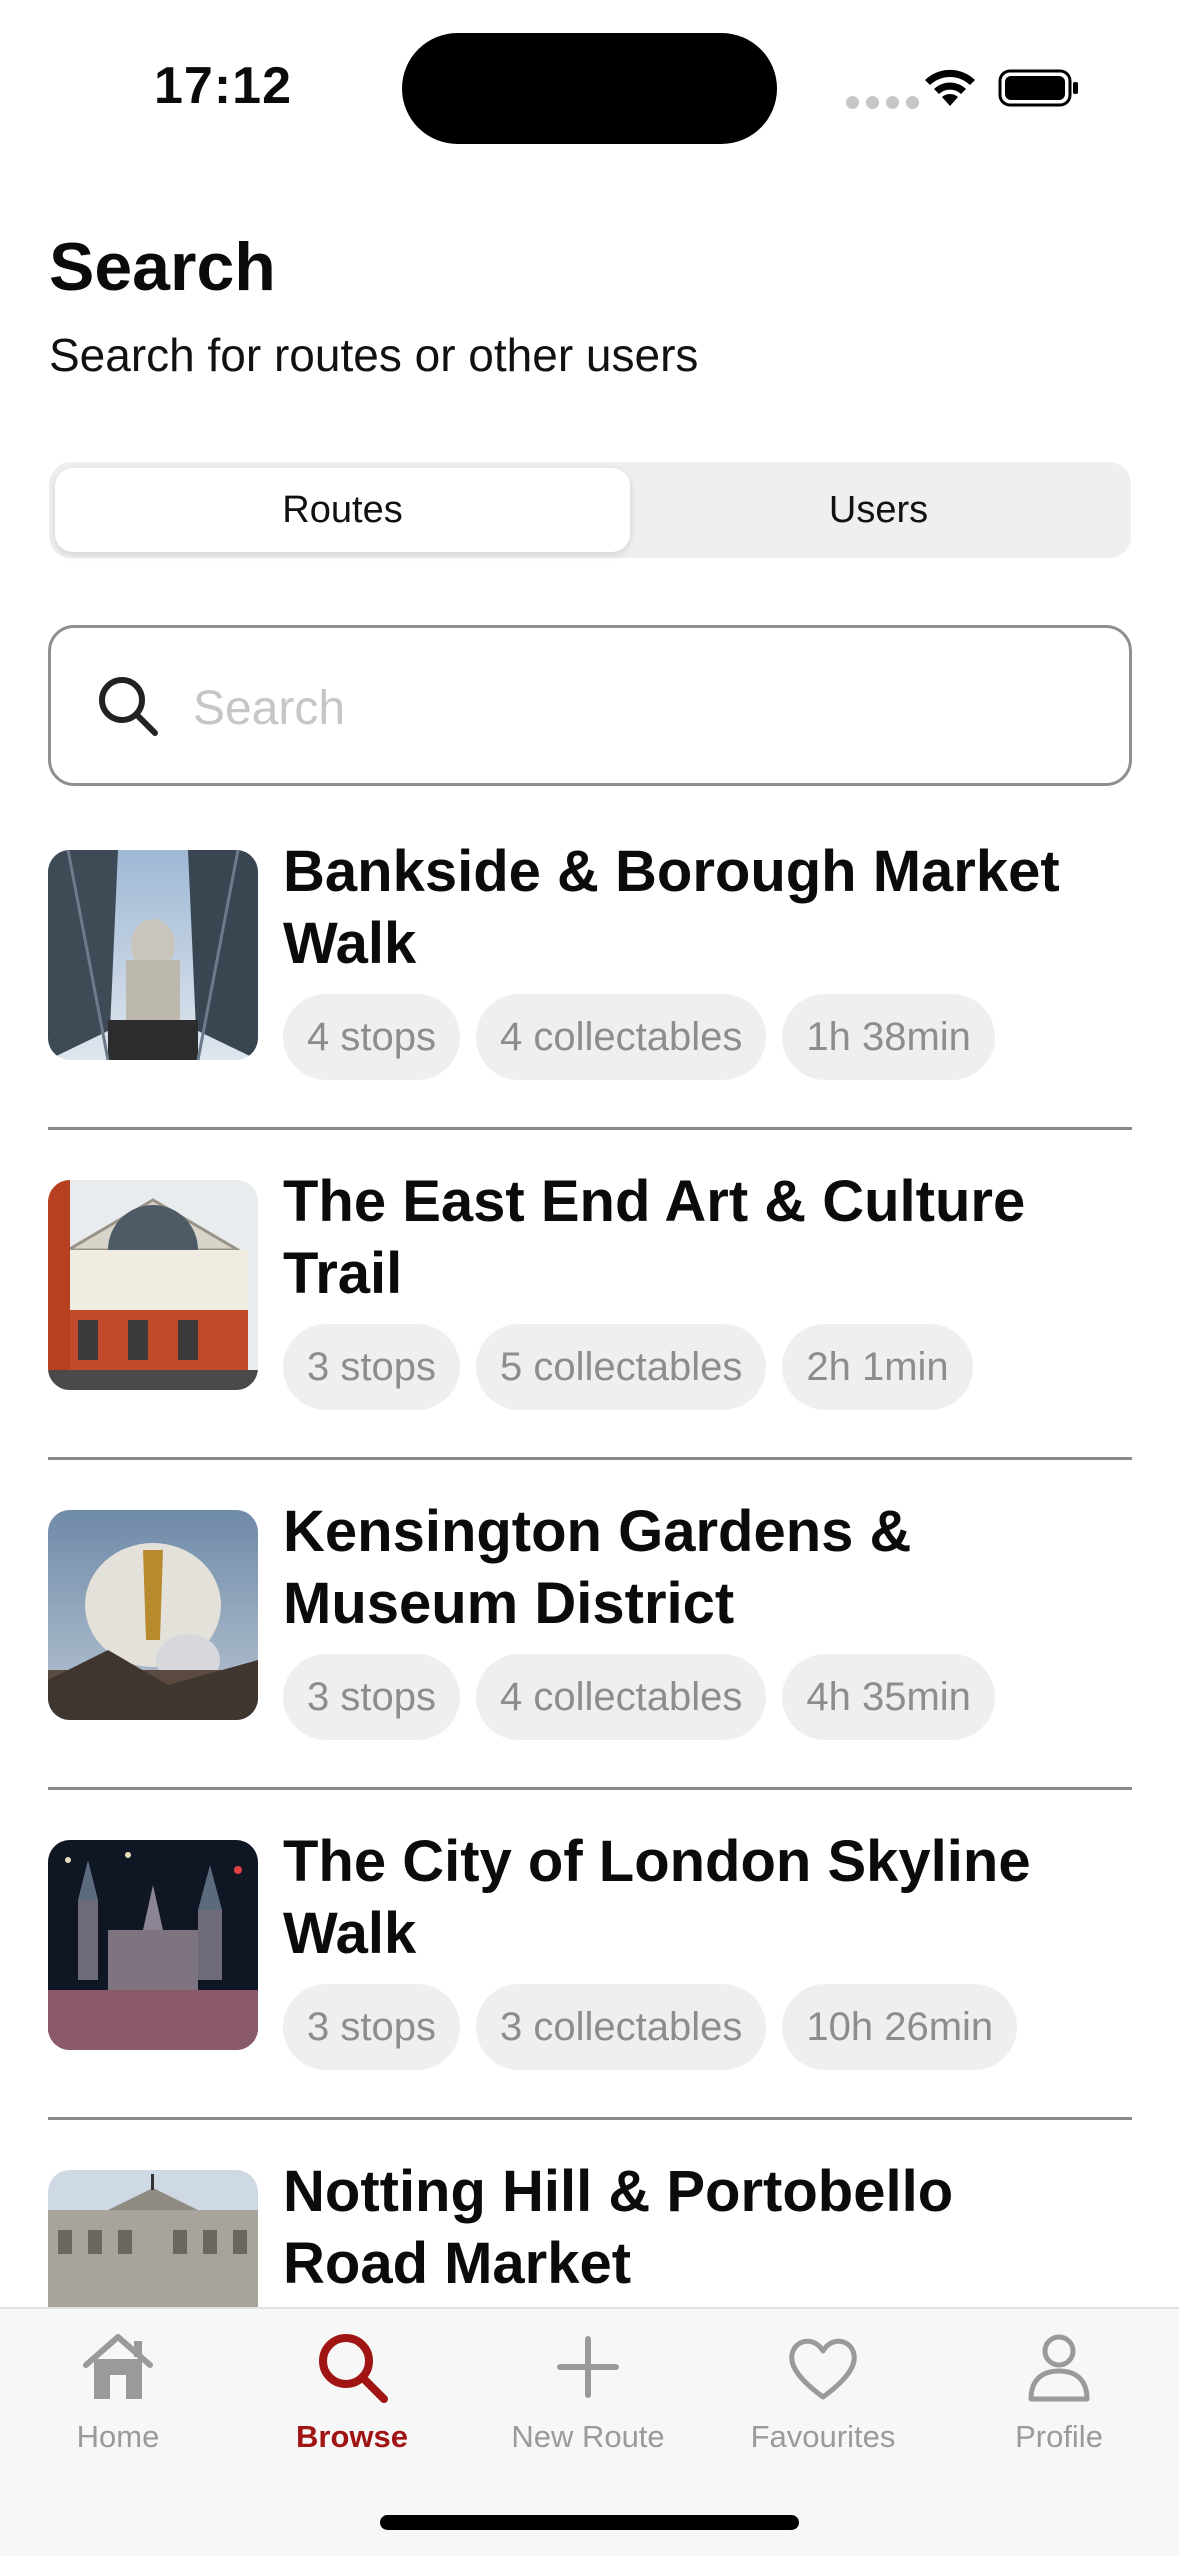 This screenshot has width=1179, height=2556. I want to click on wifi-icon, so click(950, 87).